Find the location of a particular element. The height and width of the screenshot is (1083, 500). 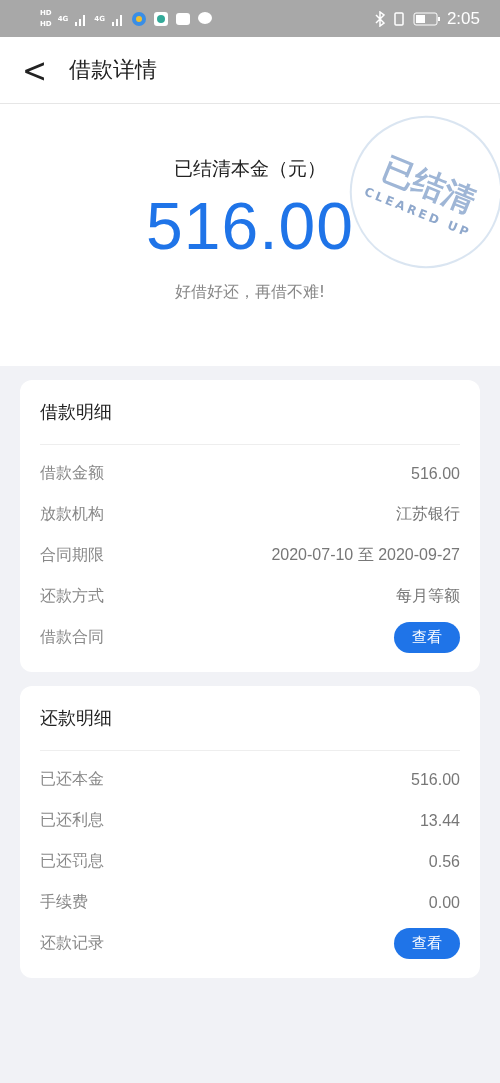

row-value: 2020-07-10 至 2020-09-27 is located at coordinates (365, 555).